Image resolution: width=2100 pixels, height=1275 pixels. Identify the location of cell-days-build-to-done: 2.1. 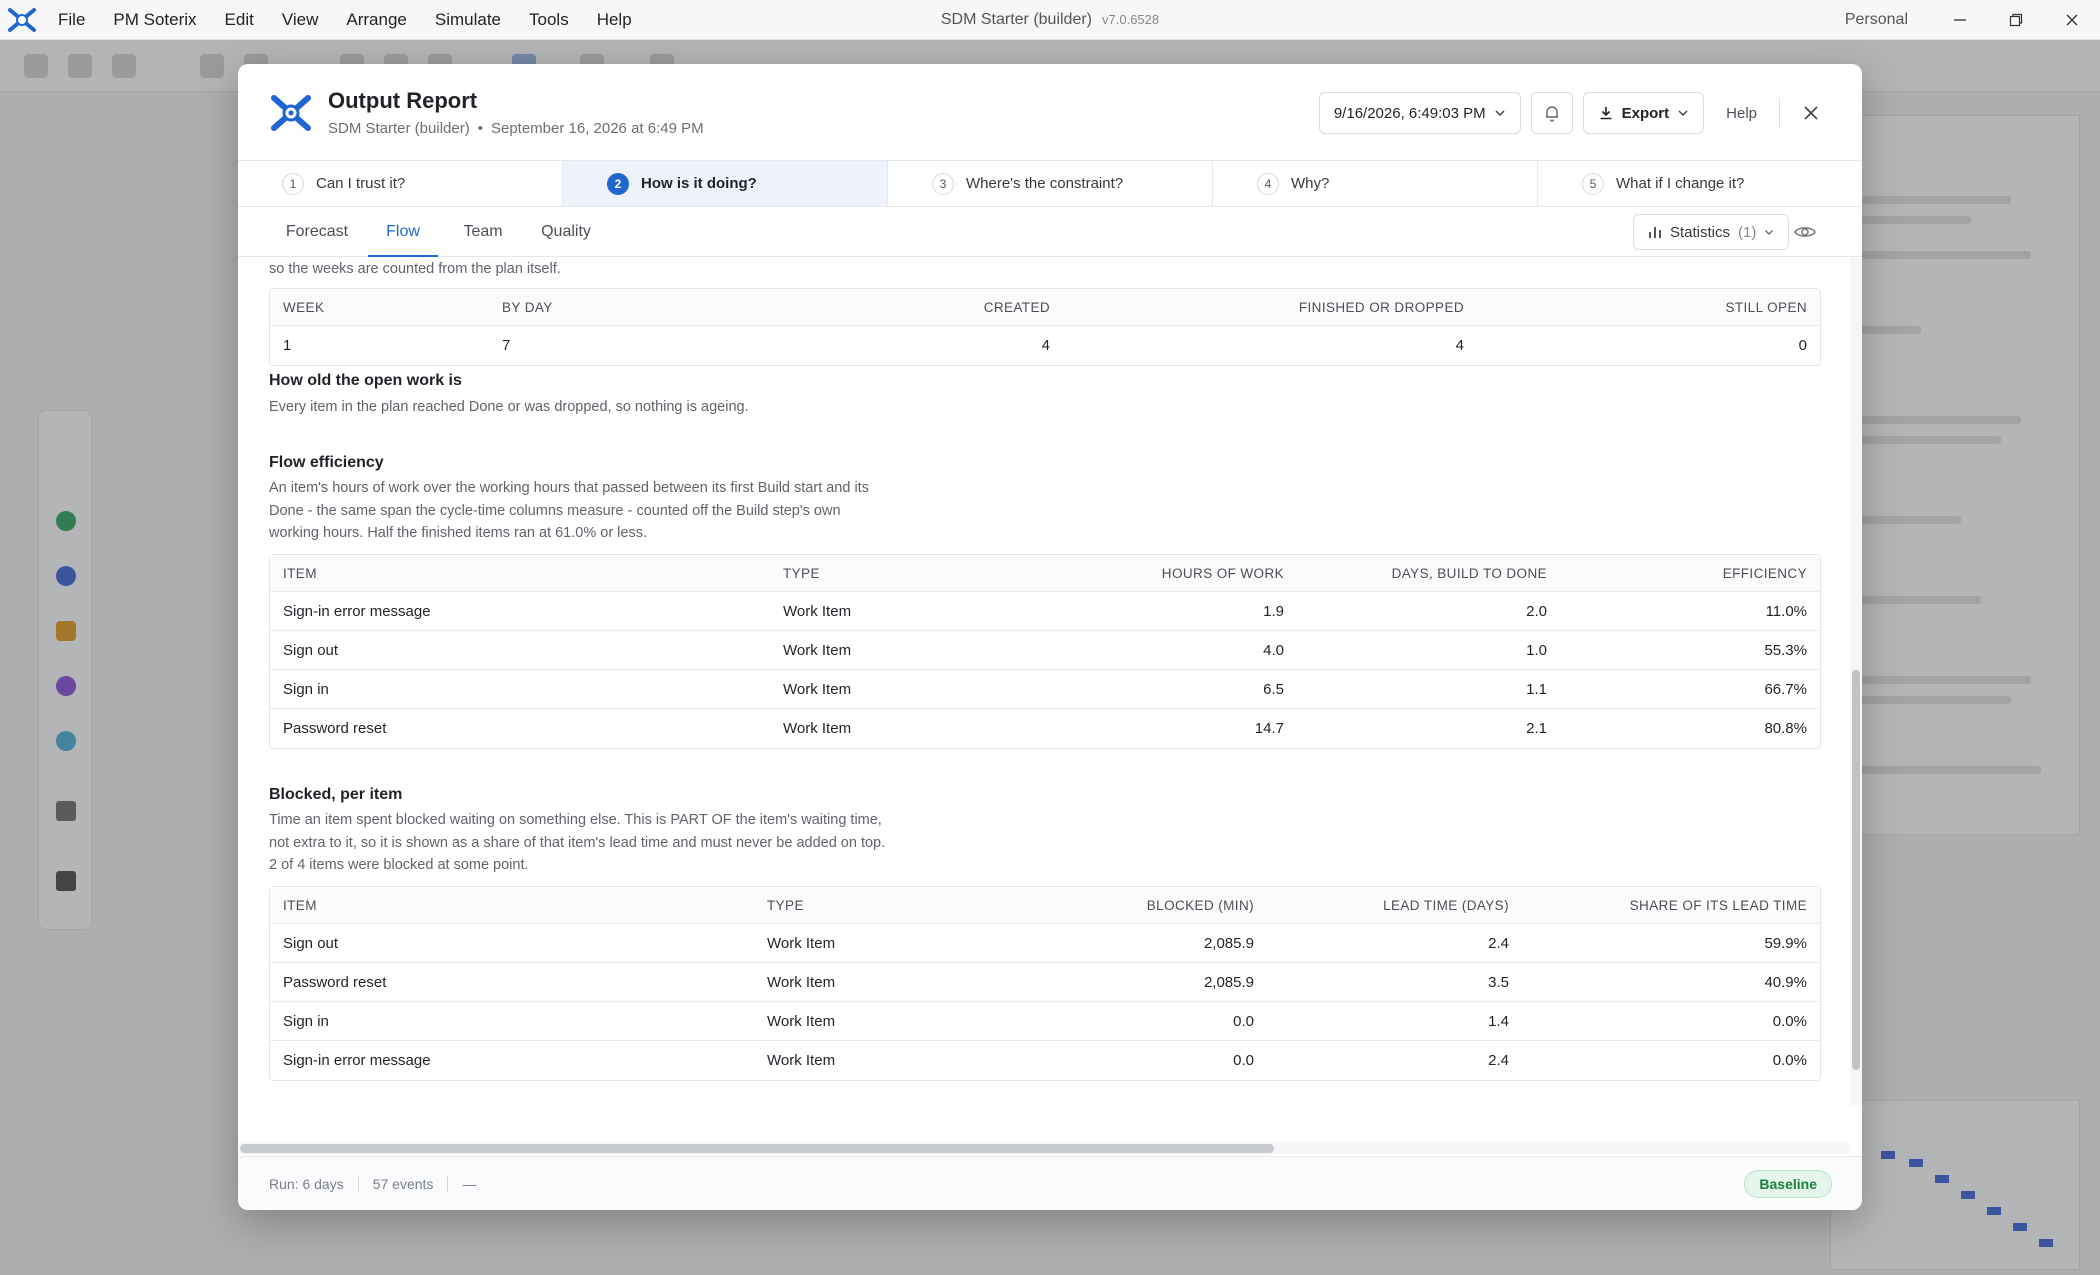
(1536, 728).